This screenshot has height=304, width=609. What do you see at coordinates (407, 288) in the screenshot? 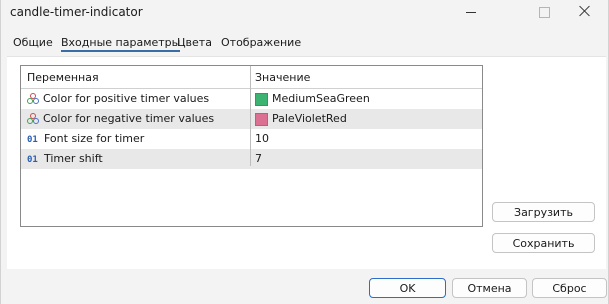
I see `ok-button: OK` at bounding box center [407, 288].